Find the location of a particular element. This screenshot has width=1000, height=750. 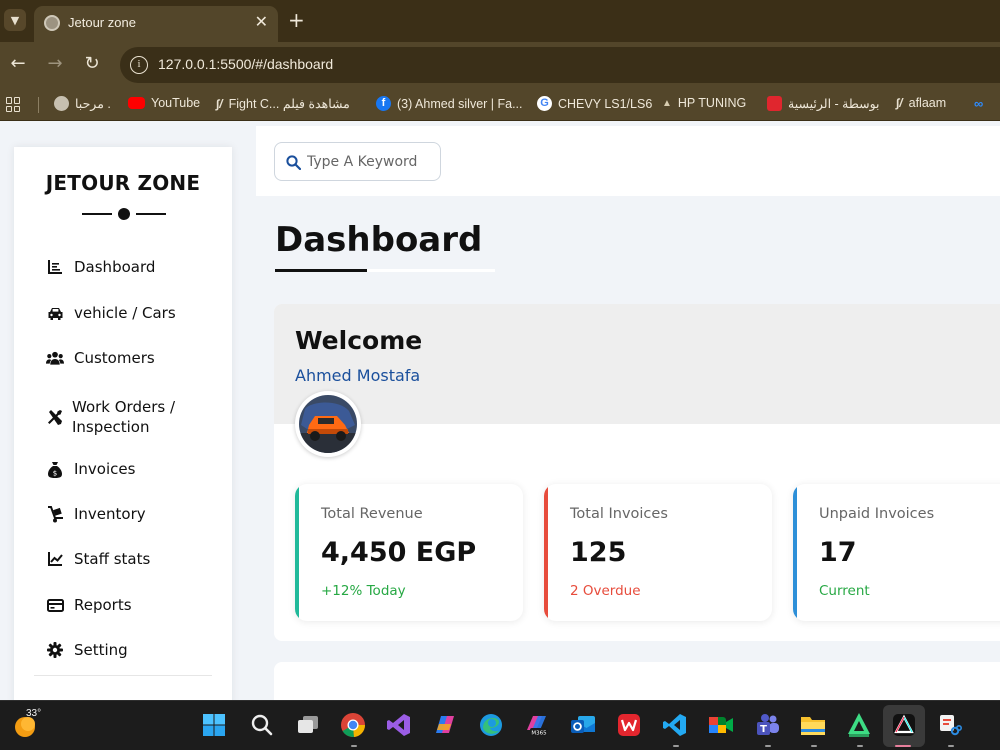

sidebar-divider is located at coordinates (123, 675).